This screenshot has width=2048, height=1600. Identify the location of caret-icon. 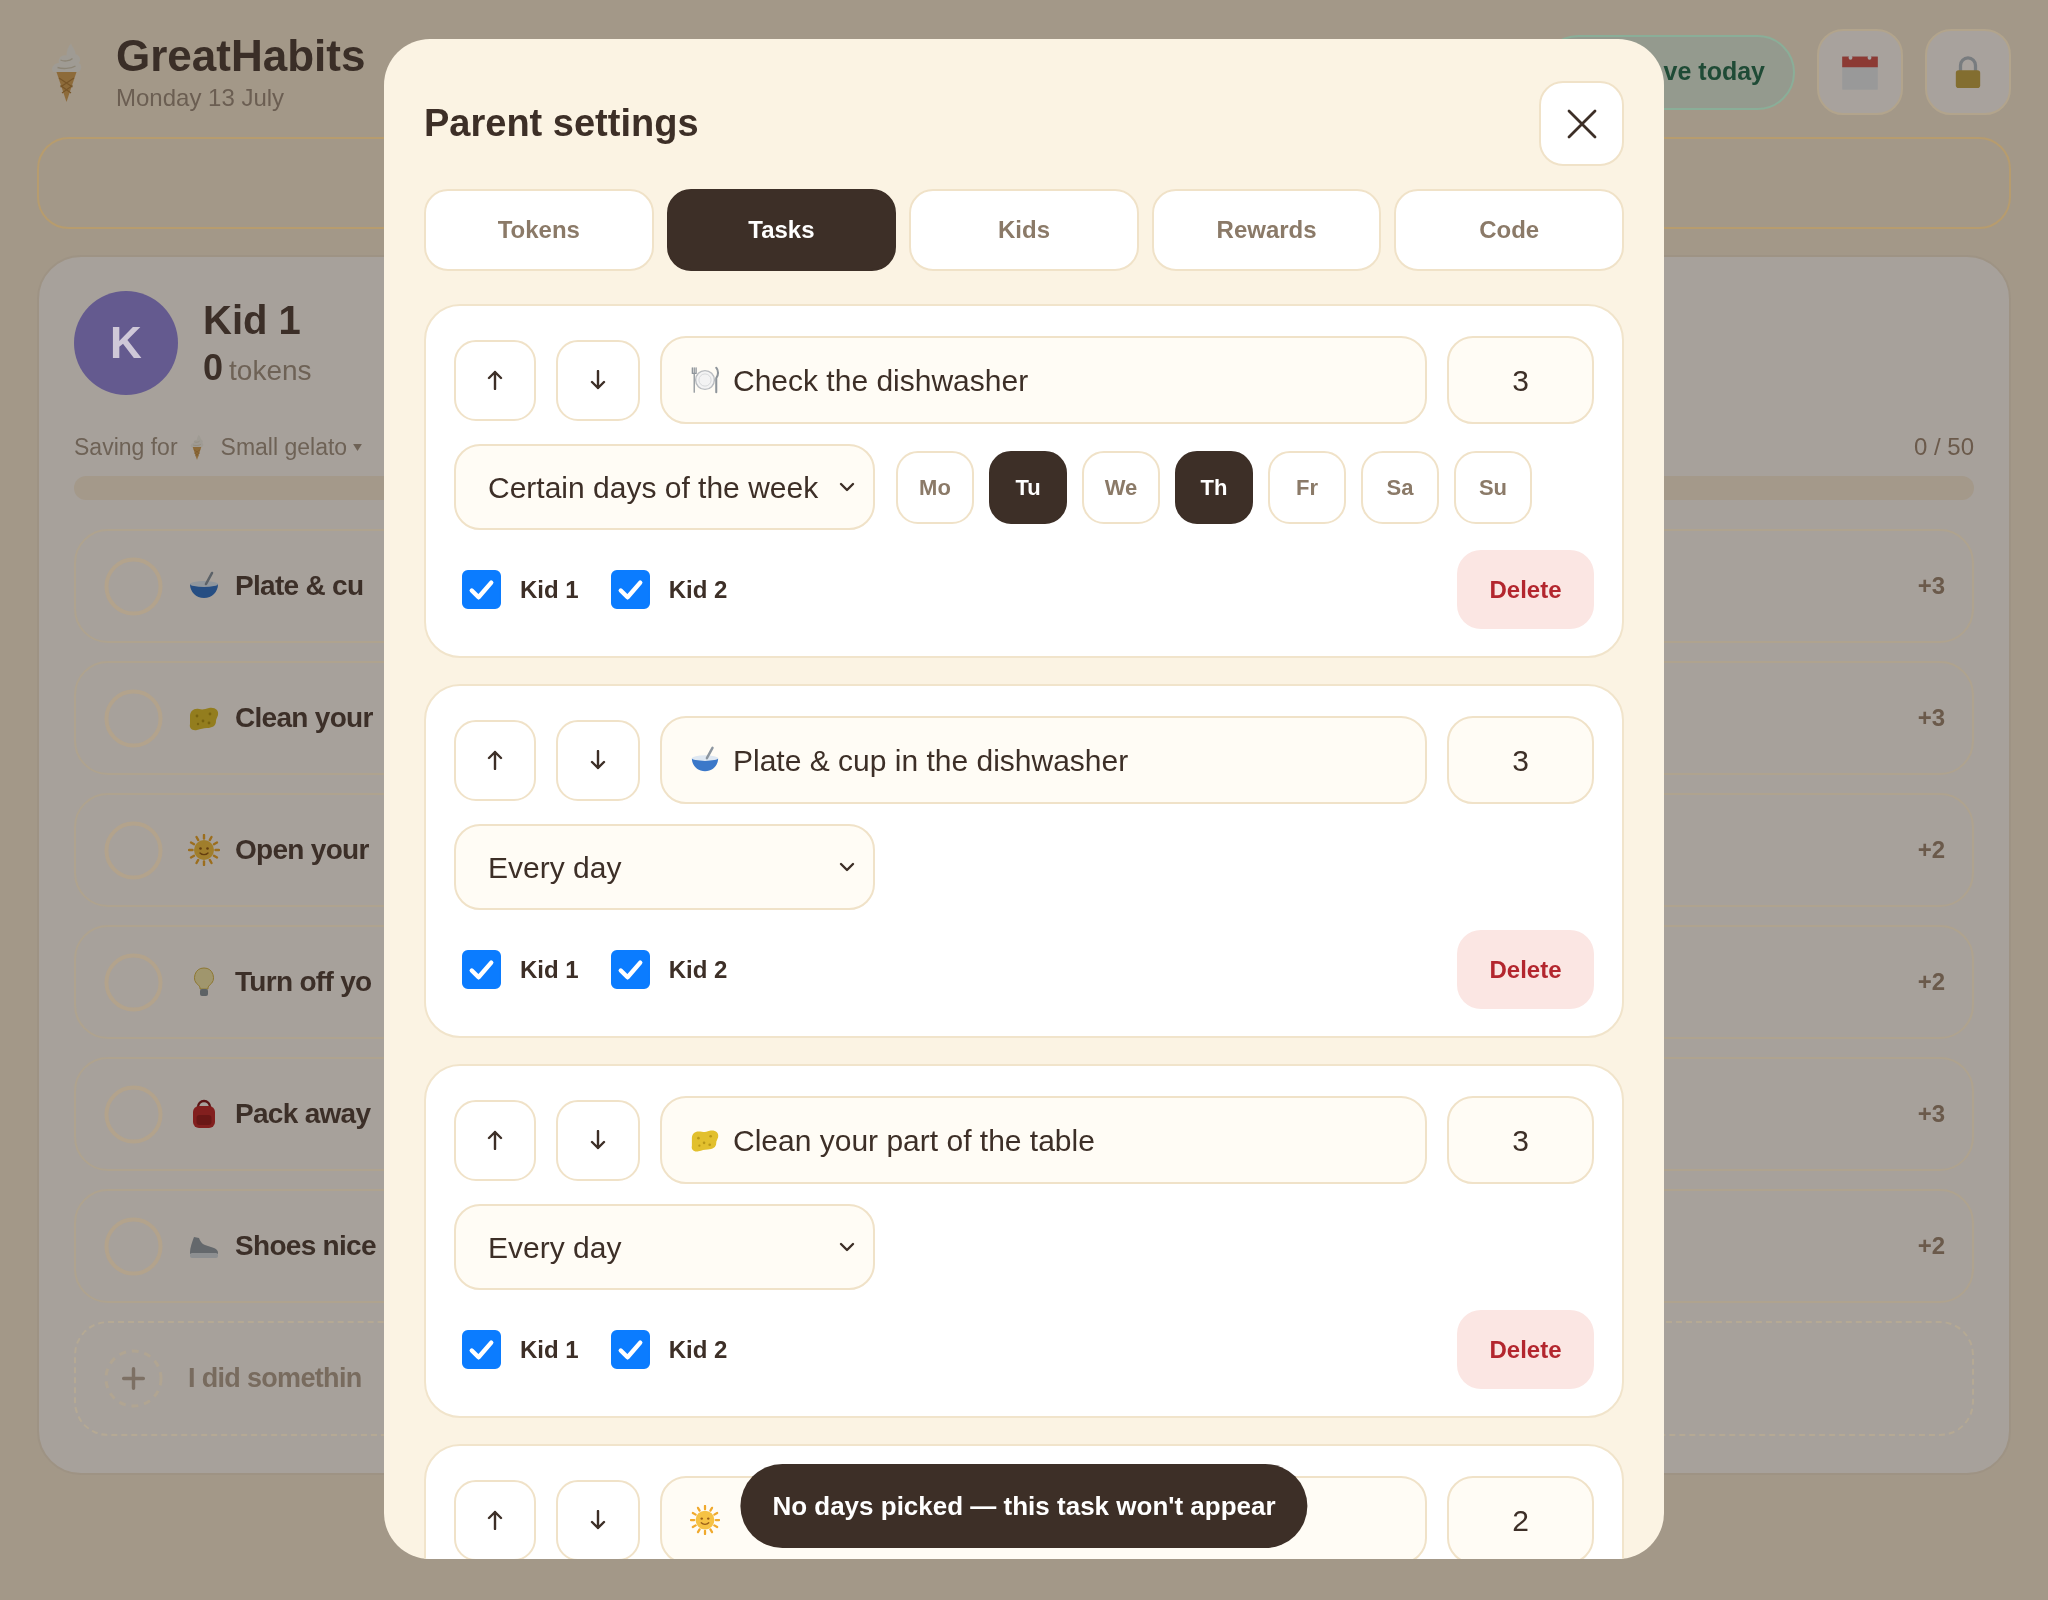
(358, 447).